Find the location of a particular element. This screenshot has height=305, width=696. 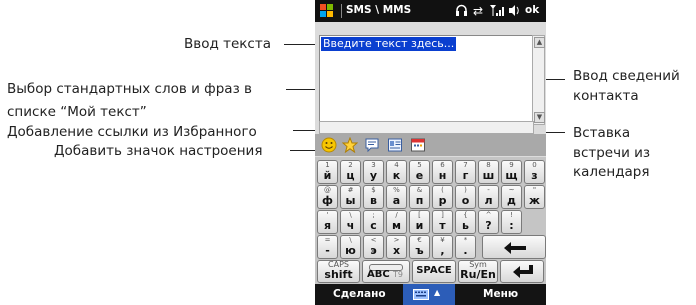

key-ы: # ы is located at coordinates (350, 197).